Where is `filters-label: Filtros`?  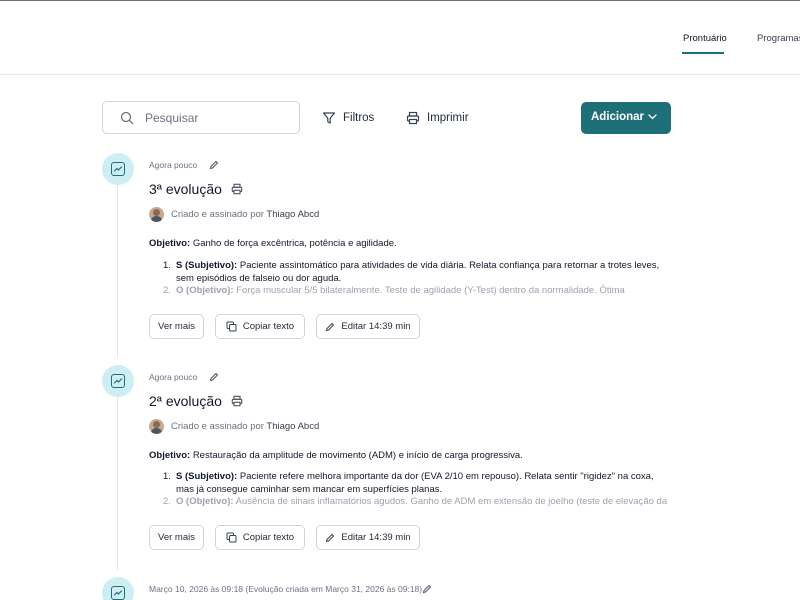
filters-label: Filtros is located at coordinates (359, 118).